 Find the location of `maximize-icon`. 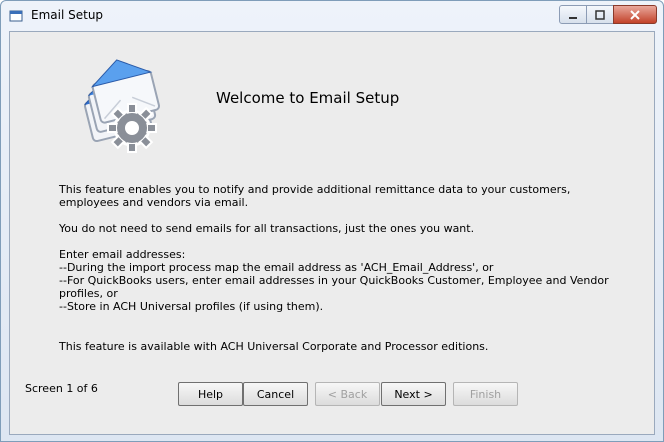

maximize-icon is located at coordinates (600, 14).